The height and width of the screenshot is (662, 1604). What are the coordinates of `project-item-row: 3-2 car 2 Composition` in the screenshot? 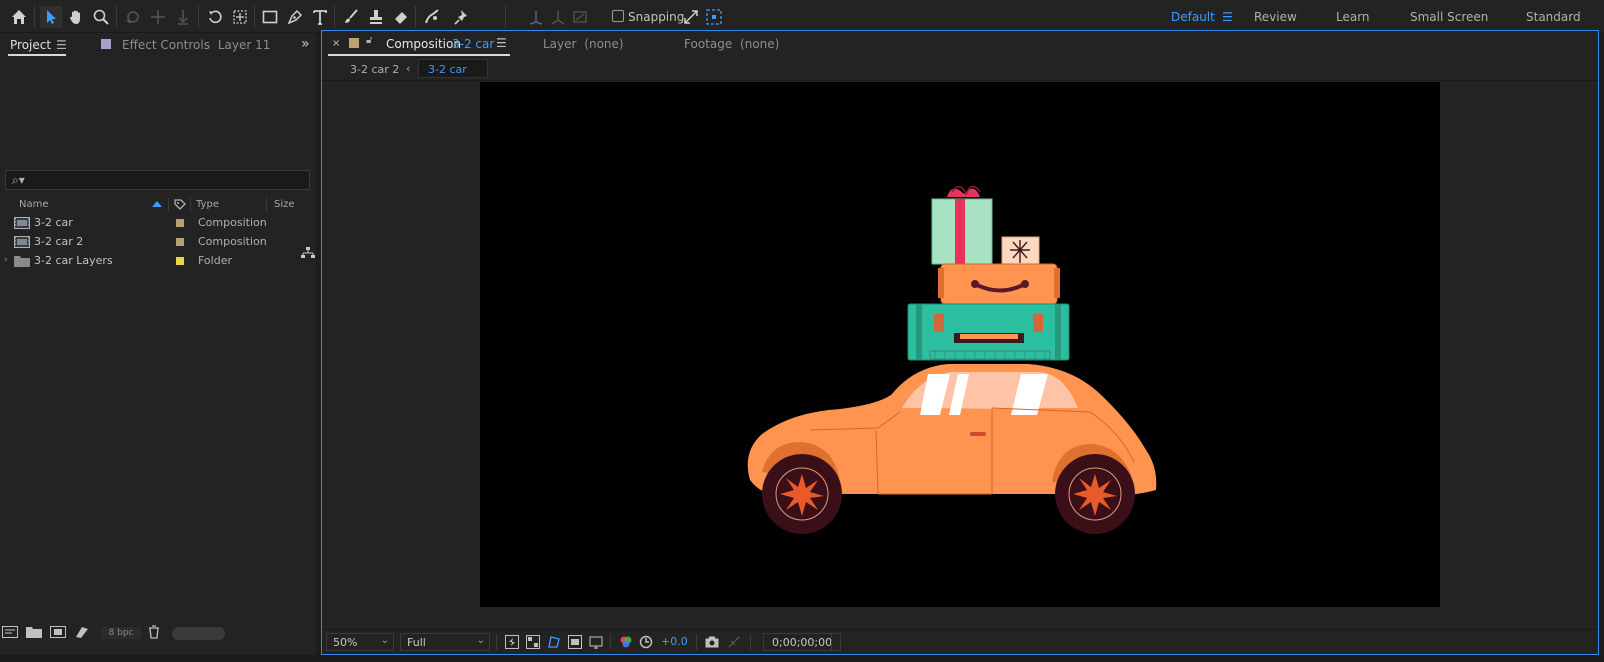 It's located at (155, 242).